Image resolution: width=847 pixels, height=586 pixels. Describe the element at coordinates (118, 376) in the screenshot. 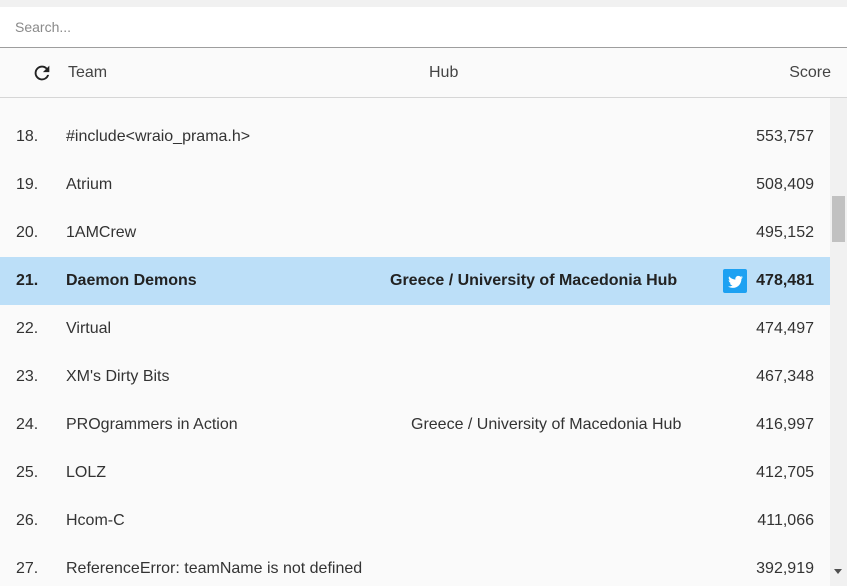

I see `team-name: XM's Dirty Bits` at that location.